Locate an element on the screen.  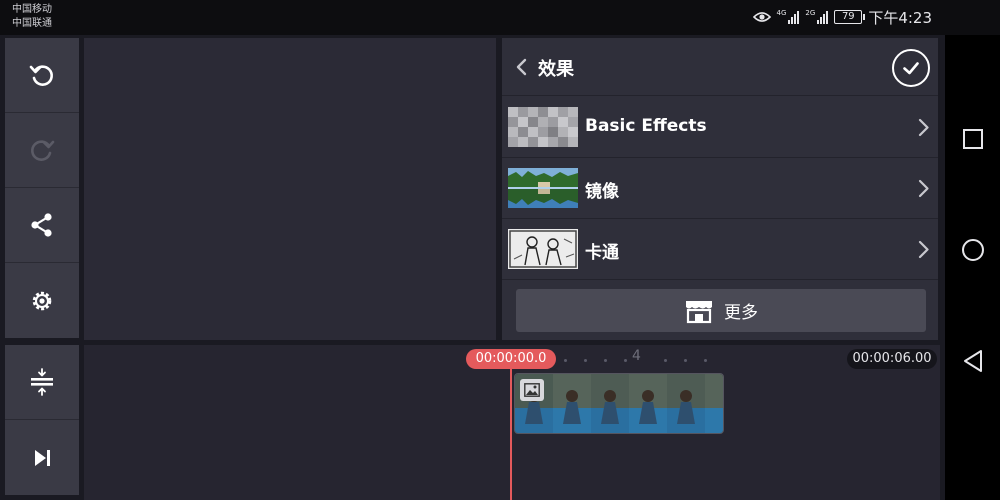
timeline-clip is located at coordinates (619, 403).